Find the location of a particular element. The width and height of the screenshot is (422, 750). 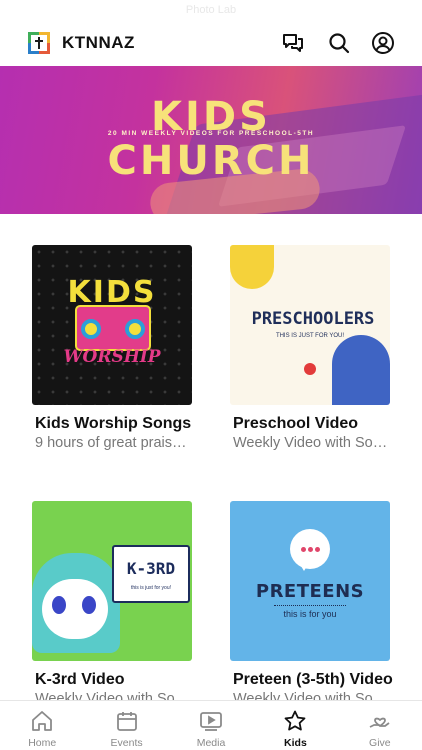

tab-give: Give is located at coordinates (380, 725).